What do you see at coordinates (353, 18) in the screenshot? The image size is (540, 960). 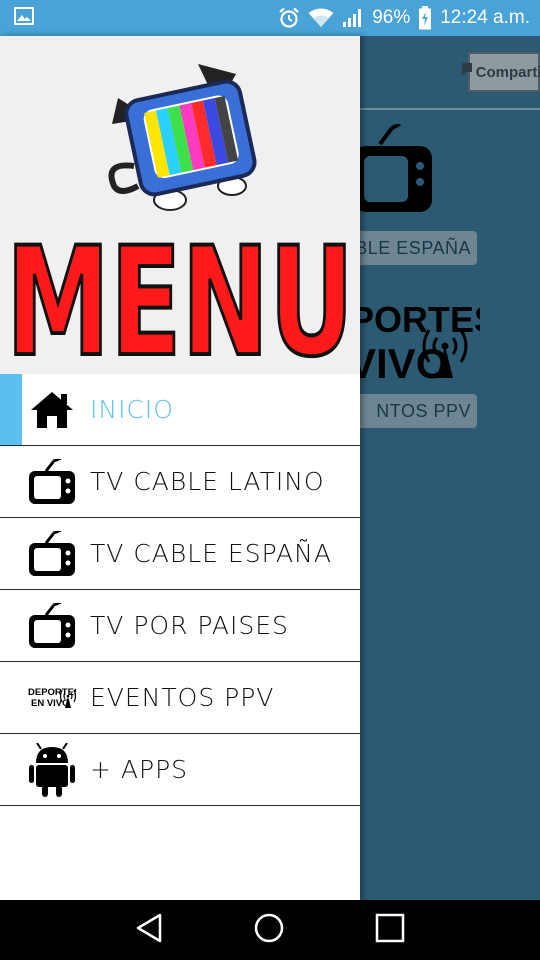 I see `signal-icon` at bounding box center [353, 18].